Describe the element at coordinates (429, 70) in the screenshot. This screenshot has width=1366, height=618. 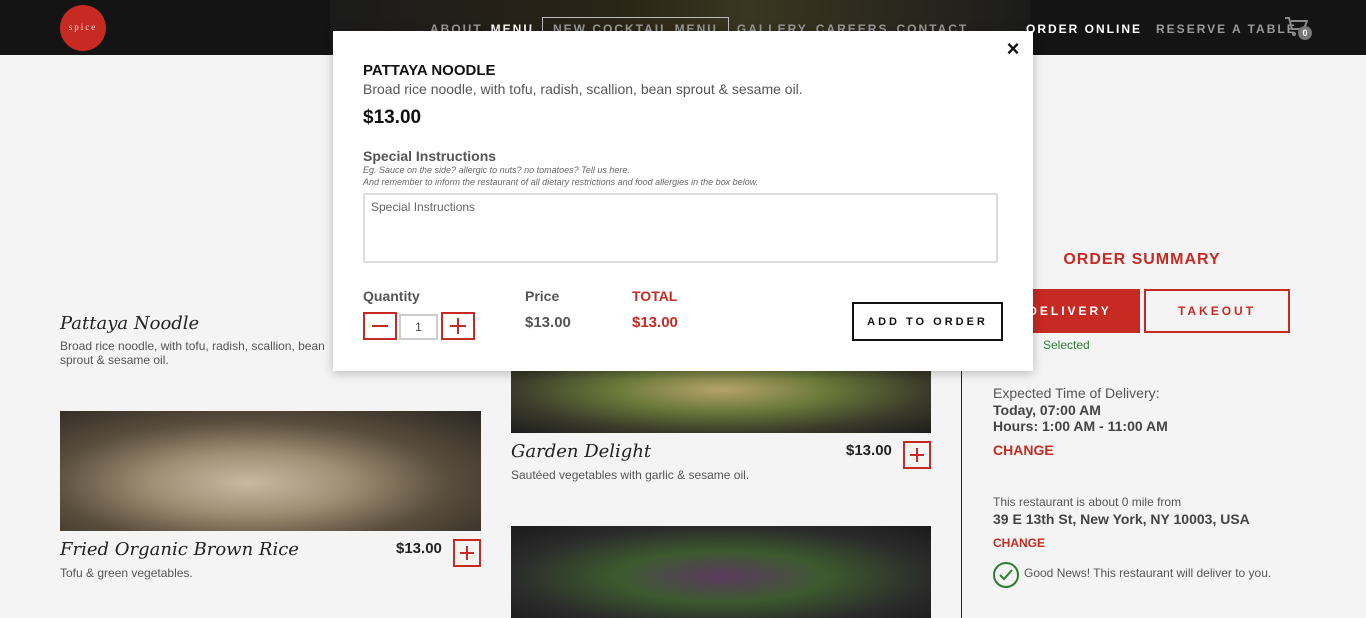
I see `modal-item-title: PATTAYA NOODLE` at that location.